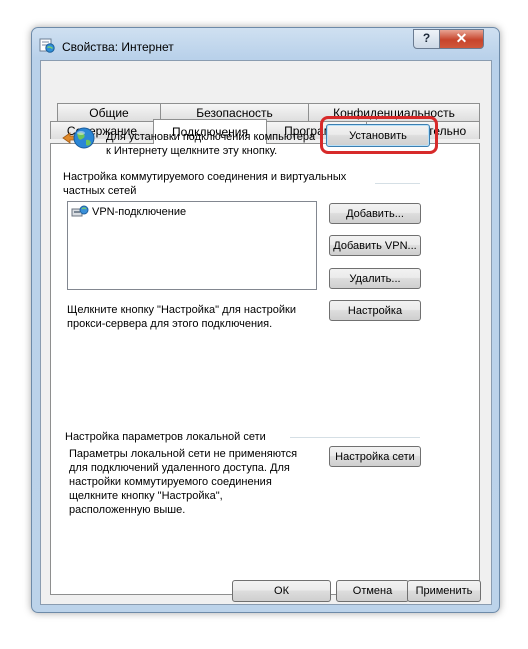 The width and height of the screenshot is (528, 649). Describe the element at coordinates (47, 45) in the screenshot. I see `internet-options-icon` at that location.